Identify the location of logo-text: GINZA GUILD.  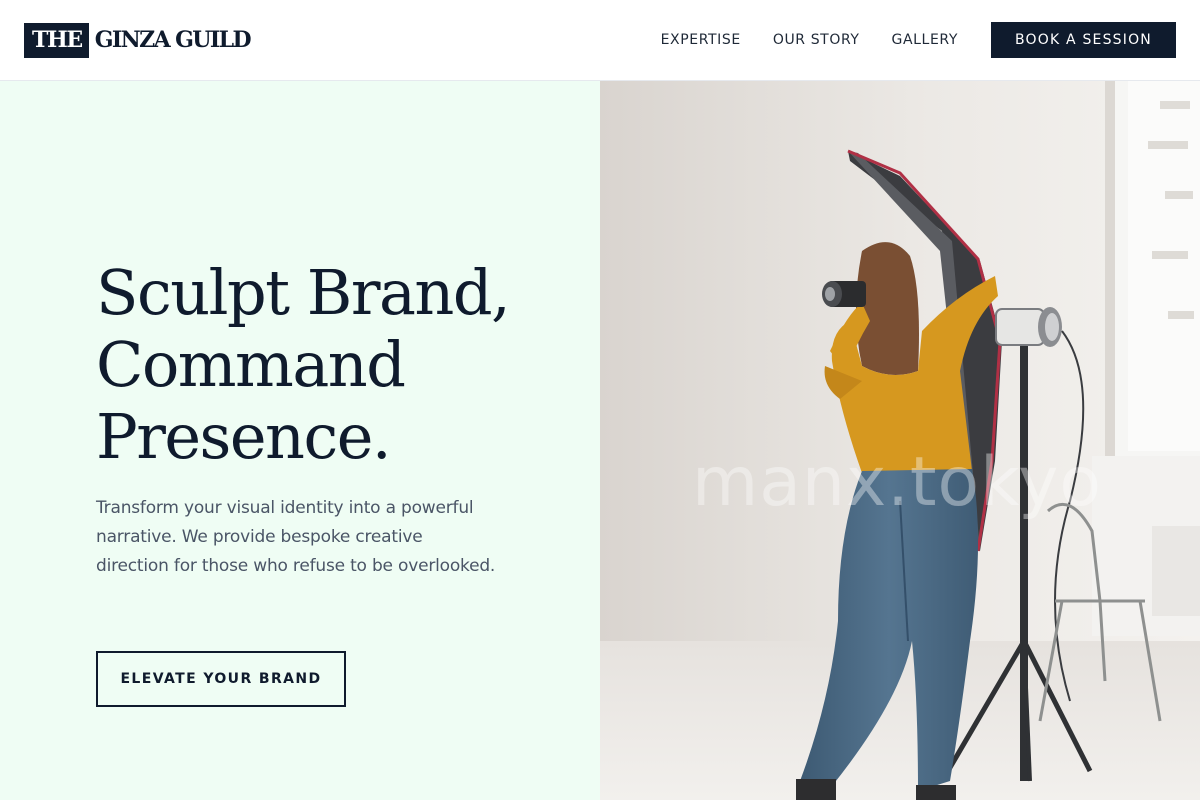
(173, 40).